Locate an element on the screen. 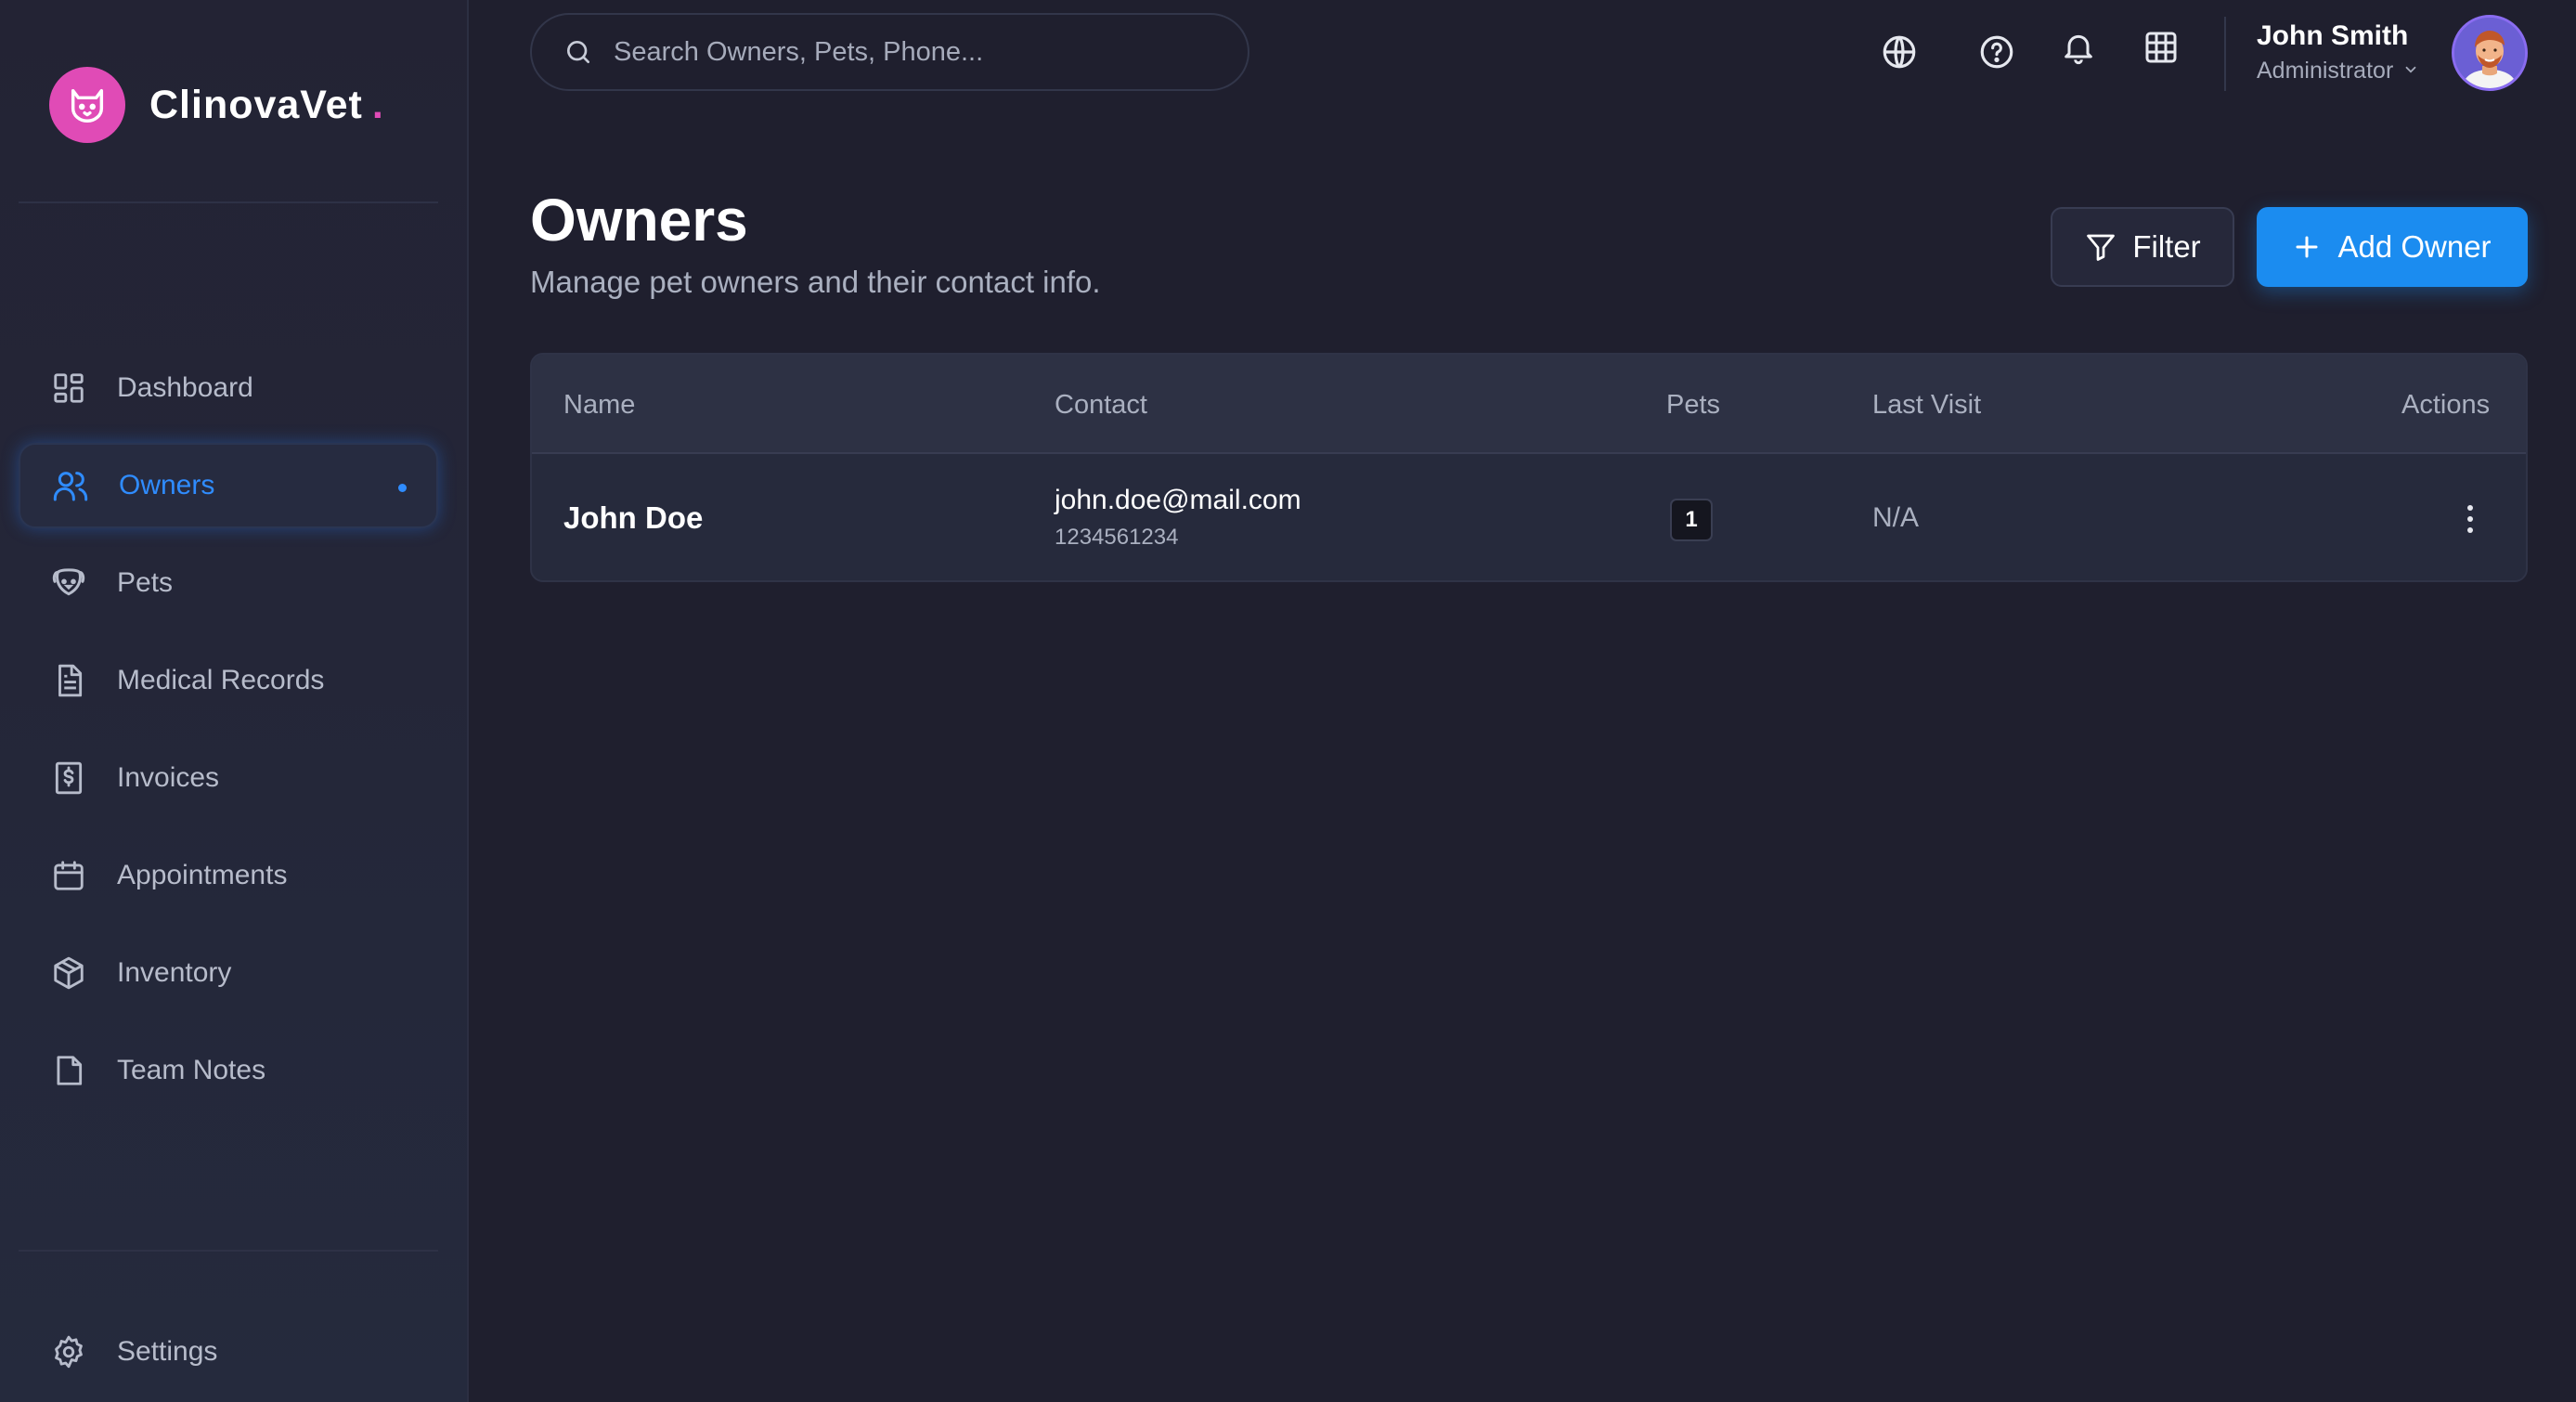 The image size is (2576, 1402). last-visit: N/A is located at coordinates (1896, 517).